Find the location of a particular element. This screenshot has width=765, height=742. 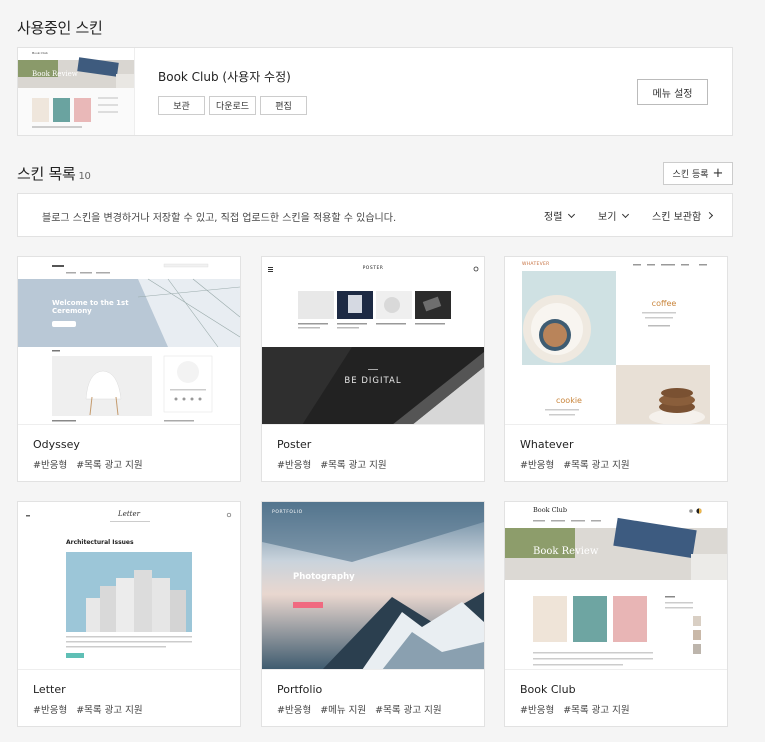

skin-list-title: 스킨 목록 is located at coordinates (46, 174).